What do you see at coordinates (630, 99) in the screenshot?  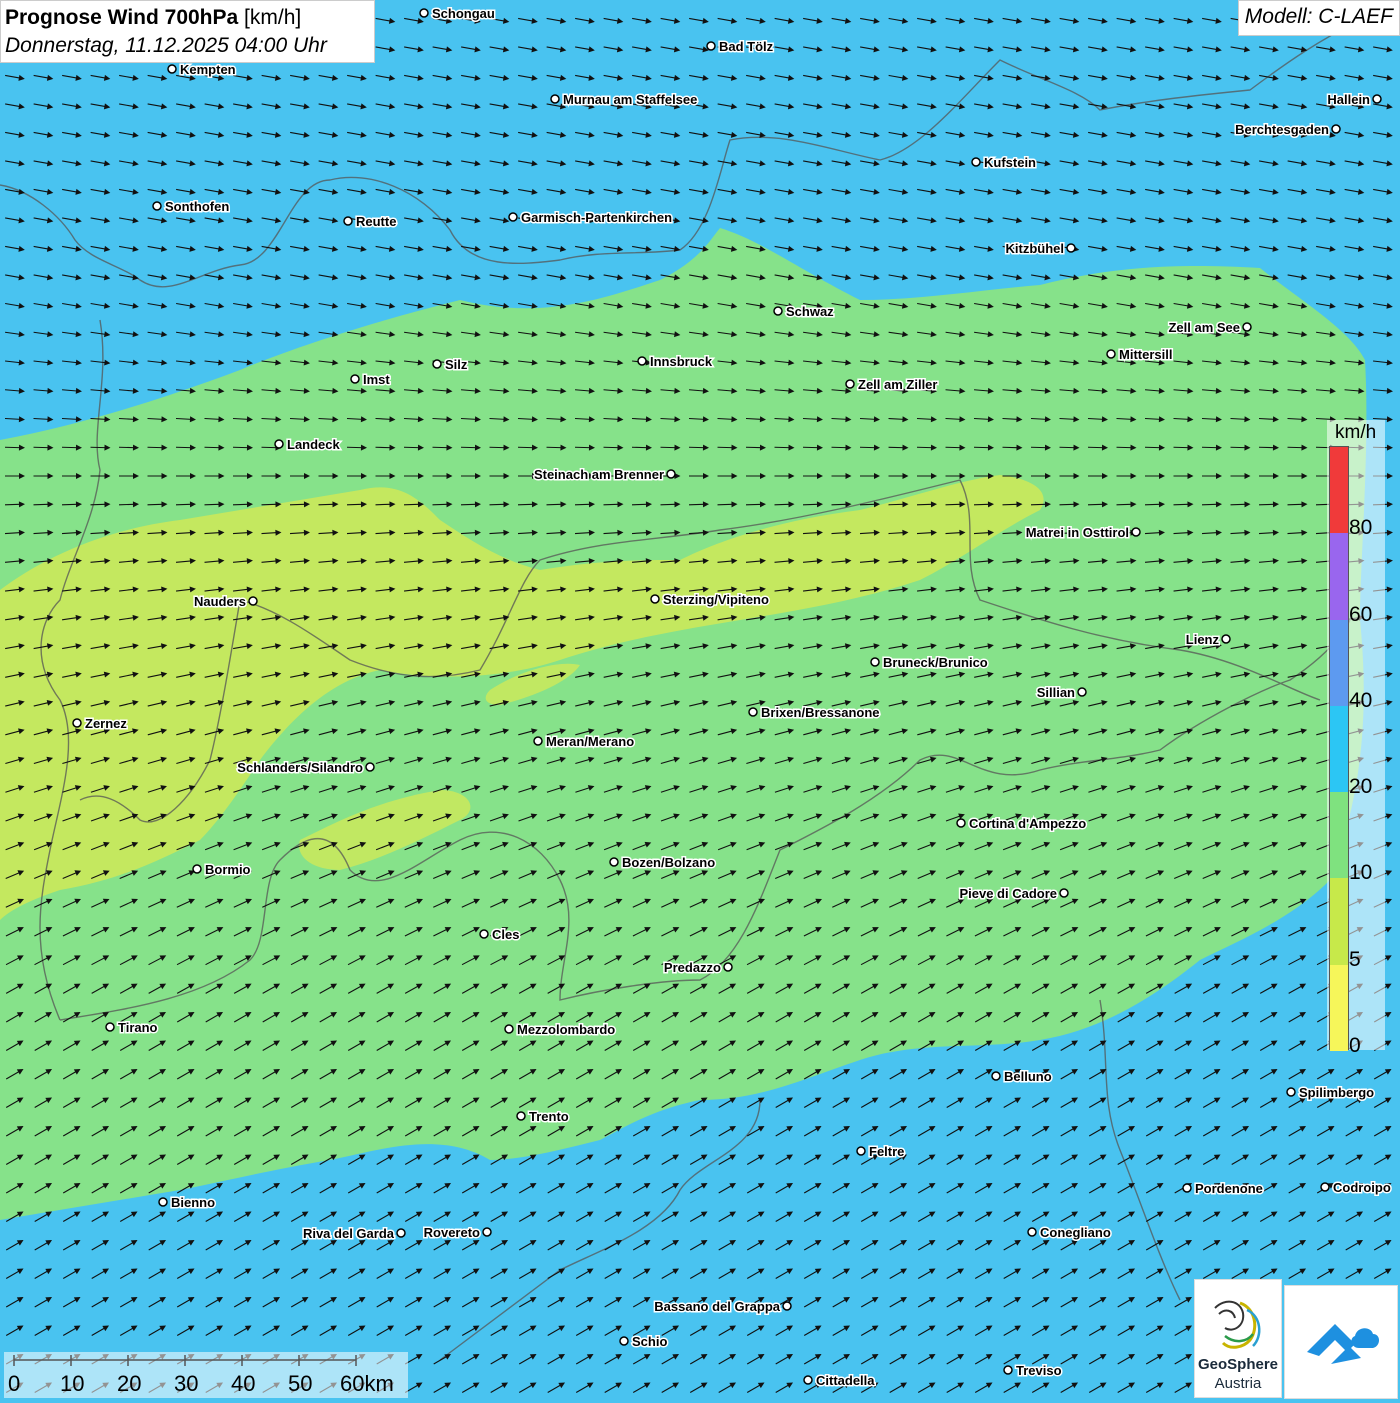 I see `city-label: Murnau am Staffelsee` at bounding box center [630, 99].